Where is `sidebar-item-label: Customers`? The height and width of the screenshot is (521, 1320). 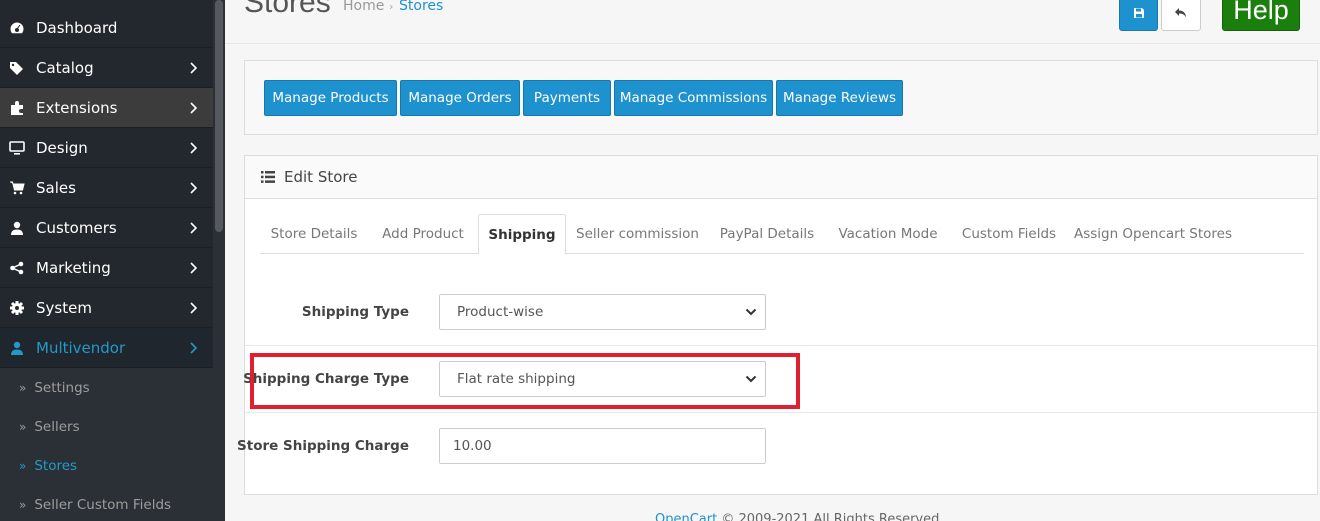
sidebar-item-label: Customers is located at coordinates (76, 227).